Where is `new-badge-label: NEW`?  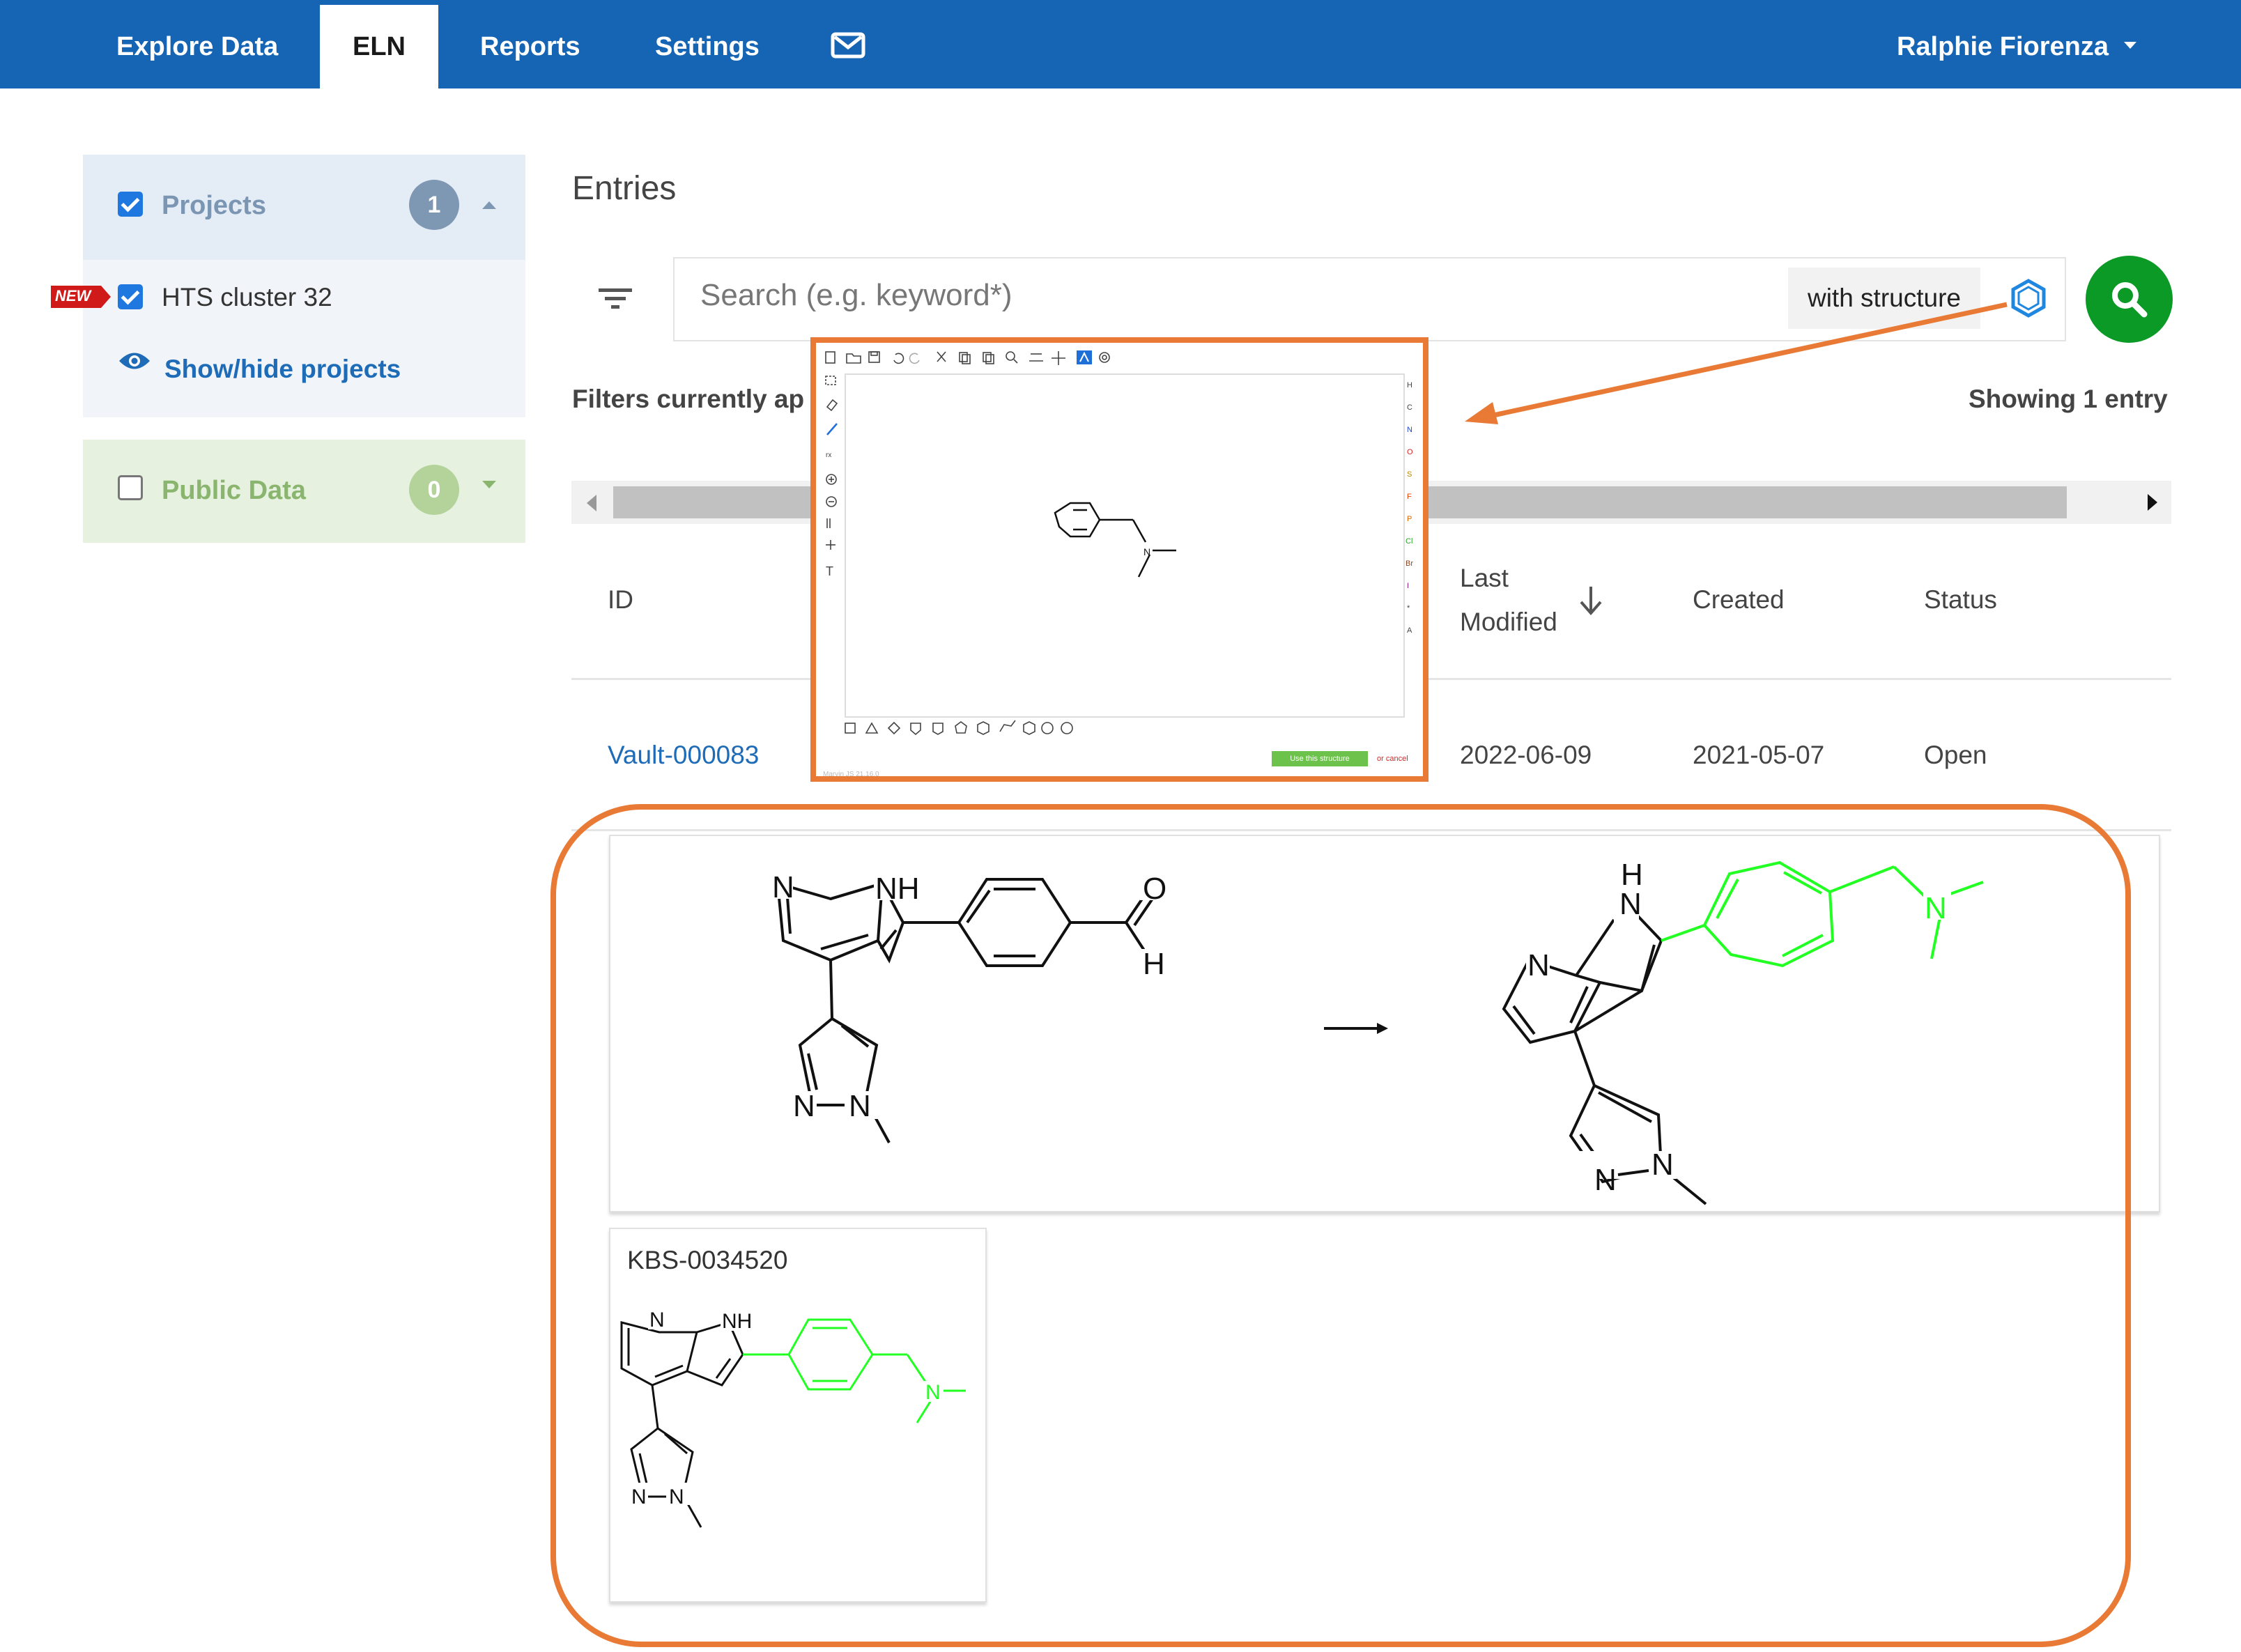 new-badge-label: NEW is located at coordinates (73, 295).